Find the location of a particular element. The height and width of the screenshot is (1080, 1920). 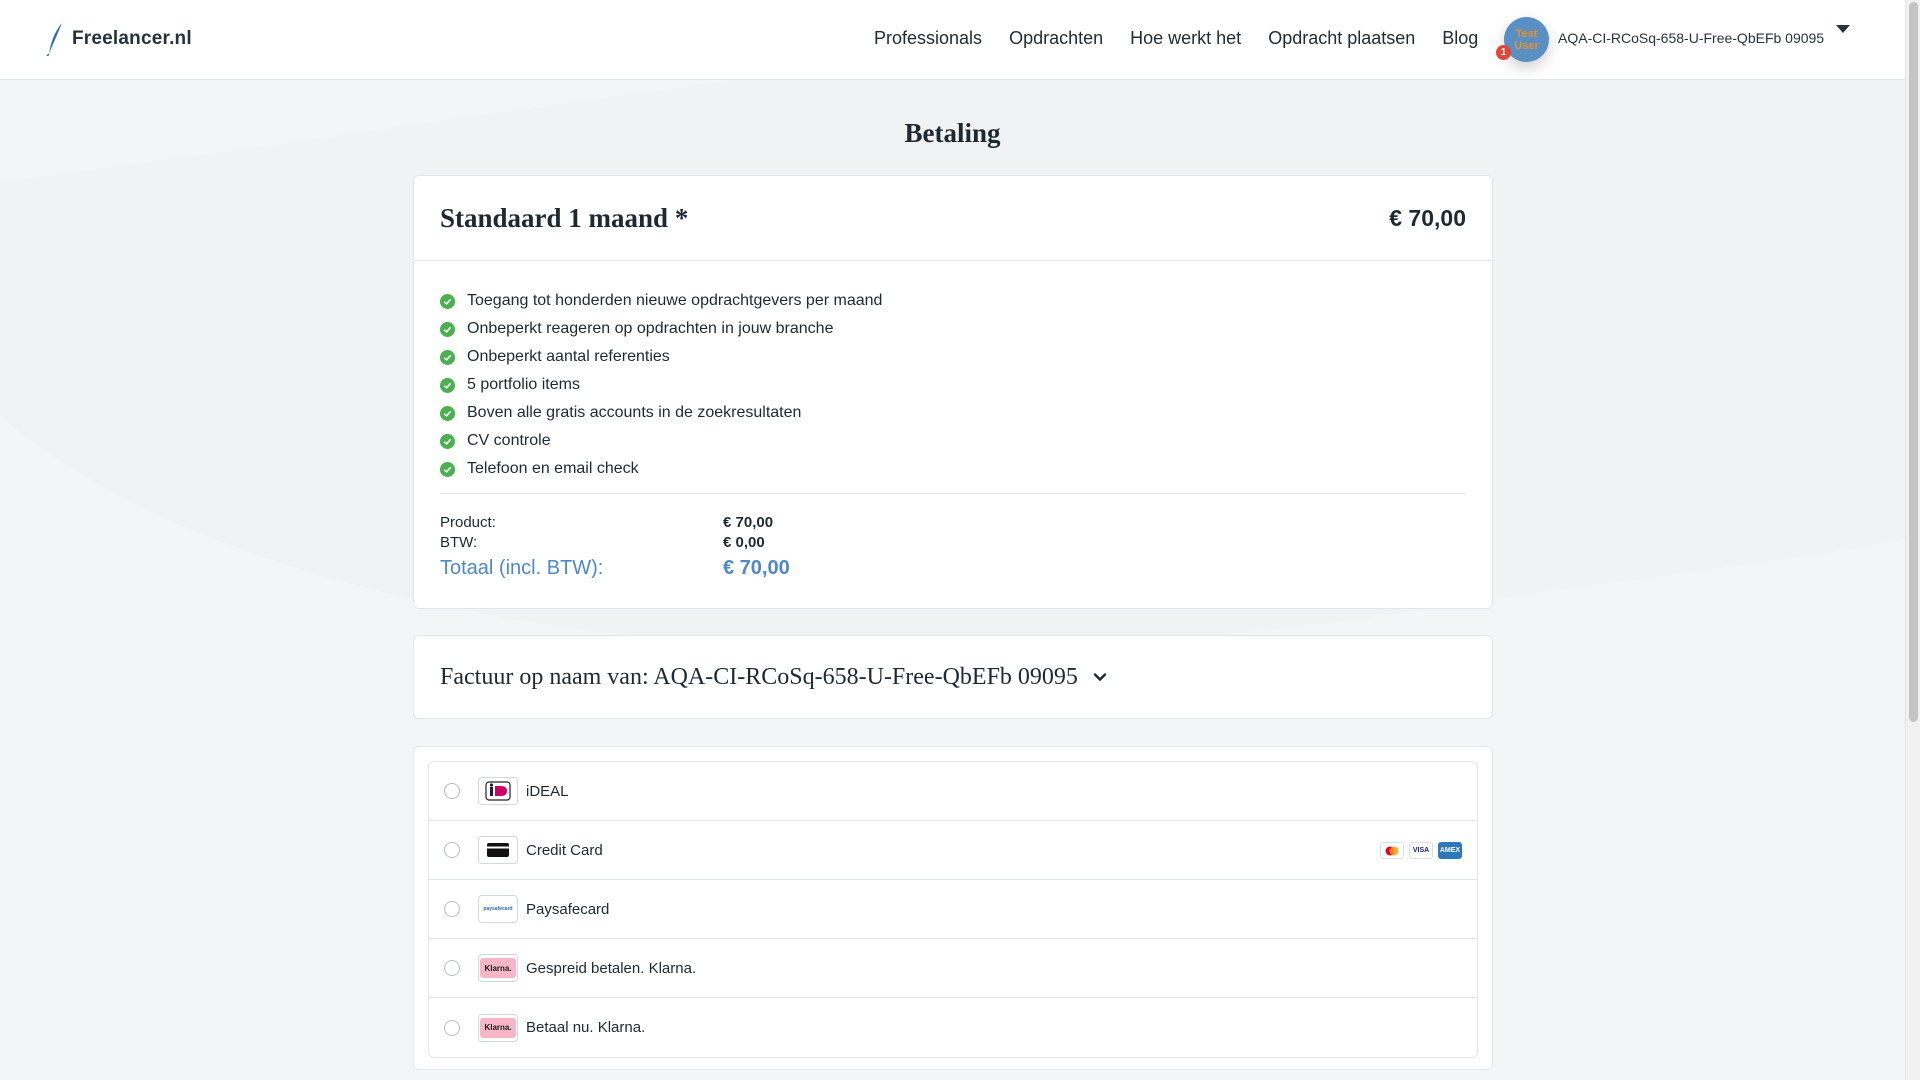

payment-option-klarna-now: Klarna. Betaal nu. Klarna. is located at coordinates (953, 1027).